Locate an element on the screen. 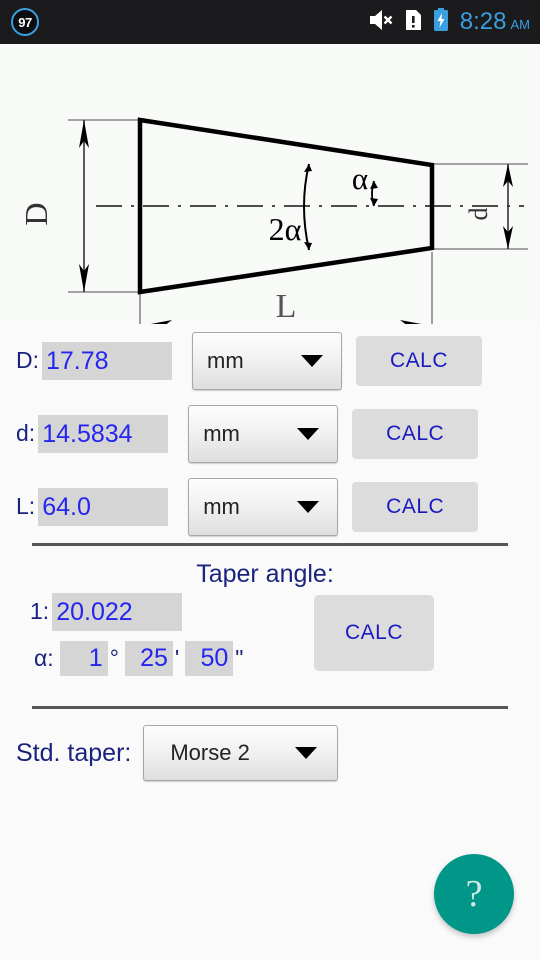 This screenshot has width=540, height=960. svg-text: α is located at coordinates (360, 178).